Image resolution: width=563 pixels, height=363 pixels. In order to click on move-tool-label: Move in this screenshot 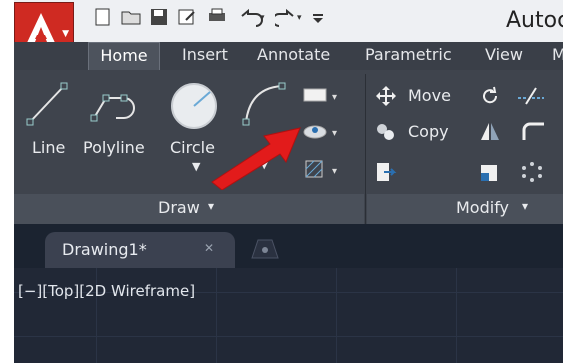, I will do `click(429, 95)`.